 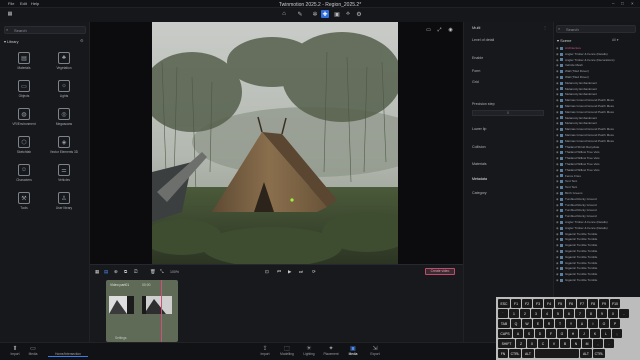 What do you see at coordinates (125, 271) in the screenshot?
I see `duplicate-icon: ⧉` at bounding box center [125, 271].